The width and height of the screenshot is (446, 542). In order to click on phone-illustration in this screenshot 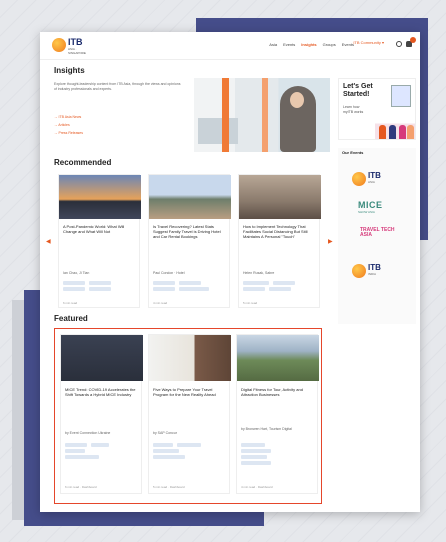, I will do `click(401, 96)`.